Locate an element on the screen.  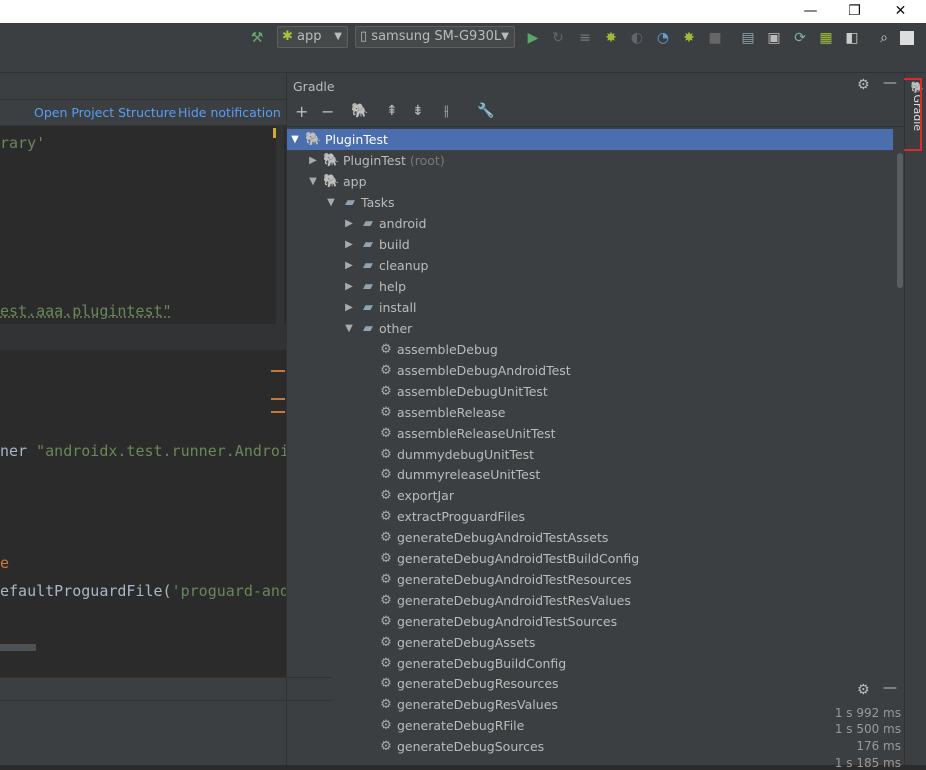
attach-debugger-icon: ✸ is located at coordinates (689, 38).